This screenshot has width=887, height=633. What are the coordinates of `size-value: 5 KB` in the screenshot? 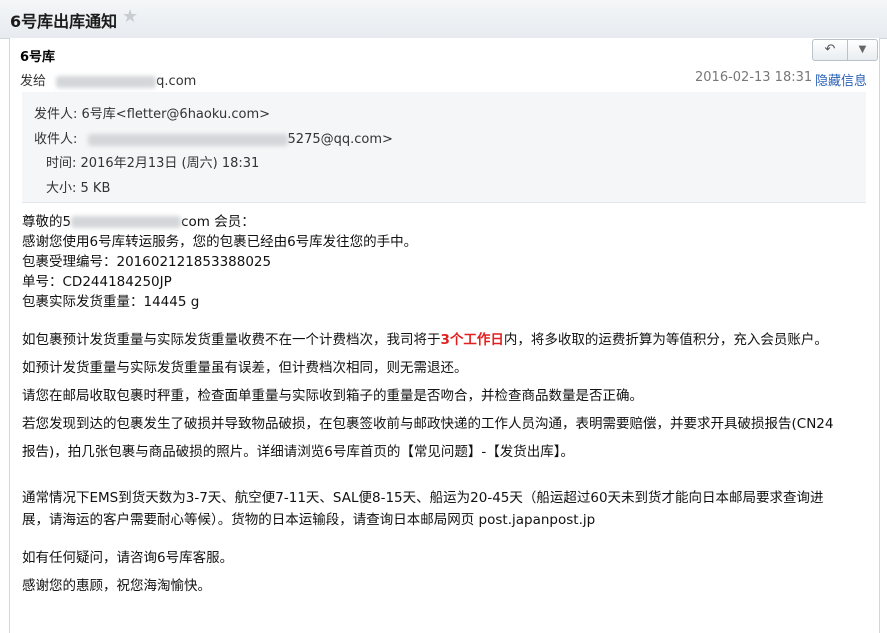 It's located at (95, 188).